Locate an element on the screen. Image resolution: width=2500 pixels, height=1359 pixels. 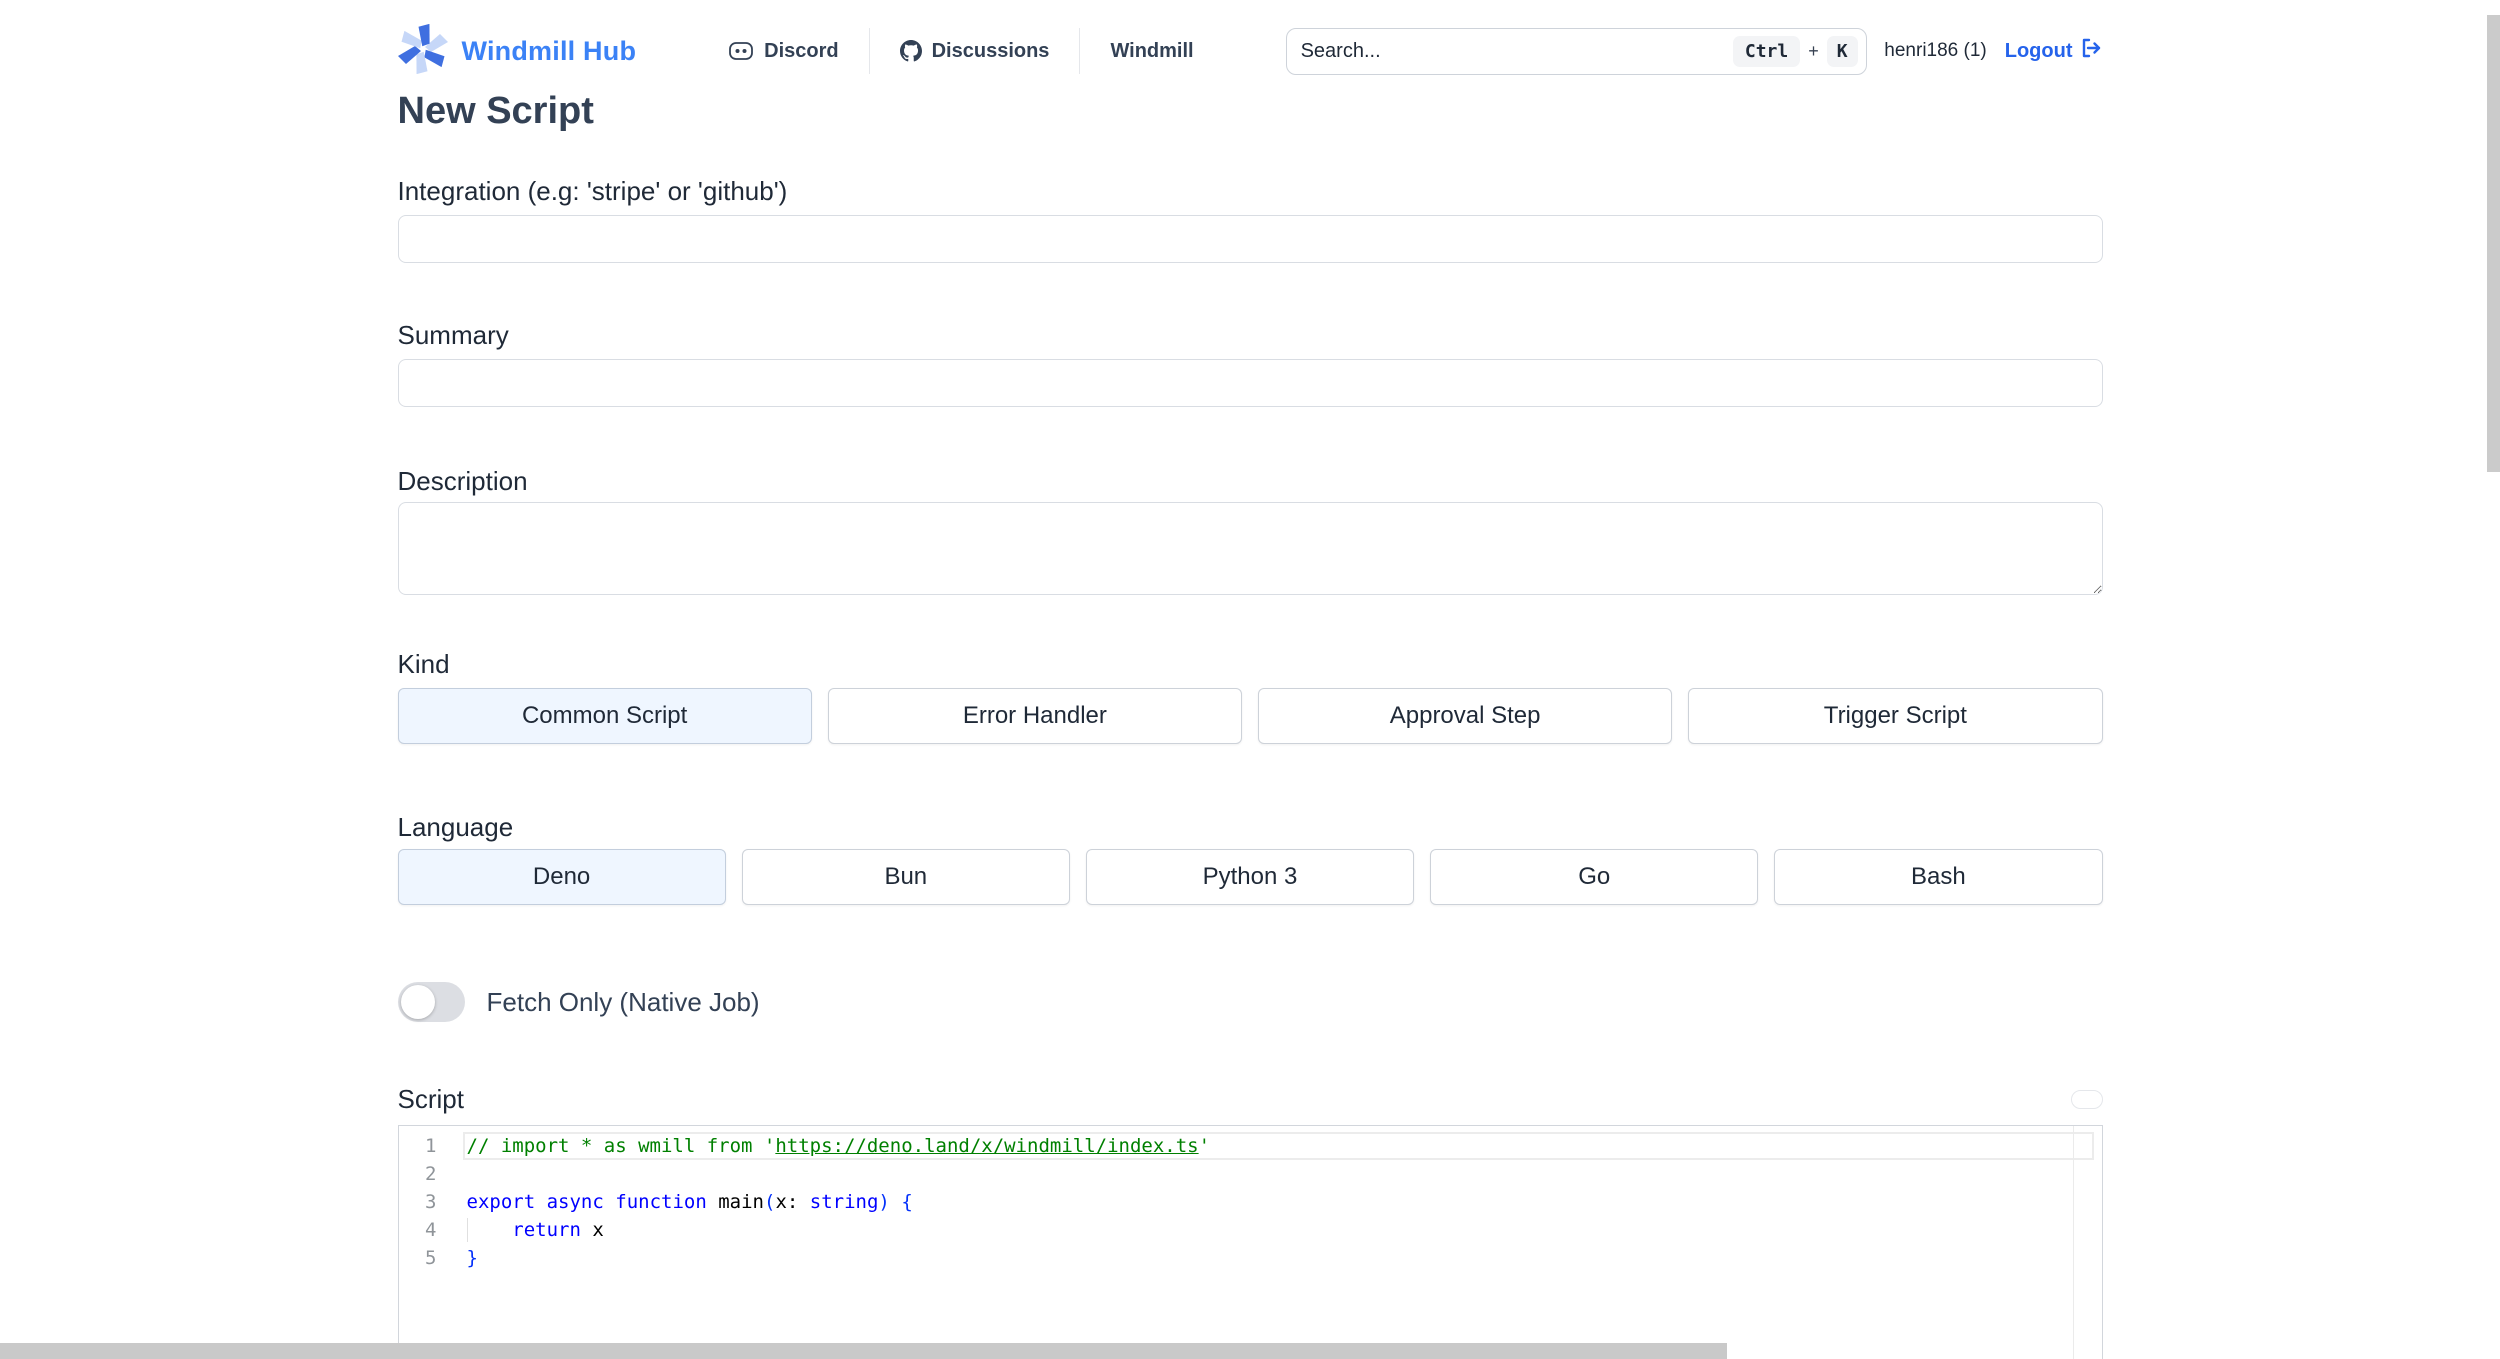
line-number: 2 is located at coordinates (431, 1174).